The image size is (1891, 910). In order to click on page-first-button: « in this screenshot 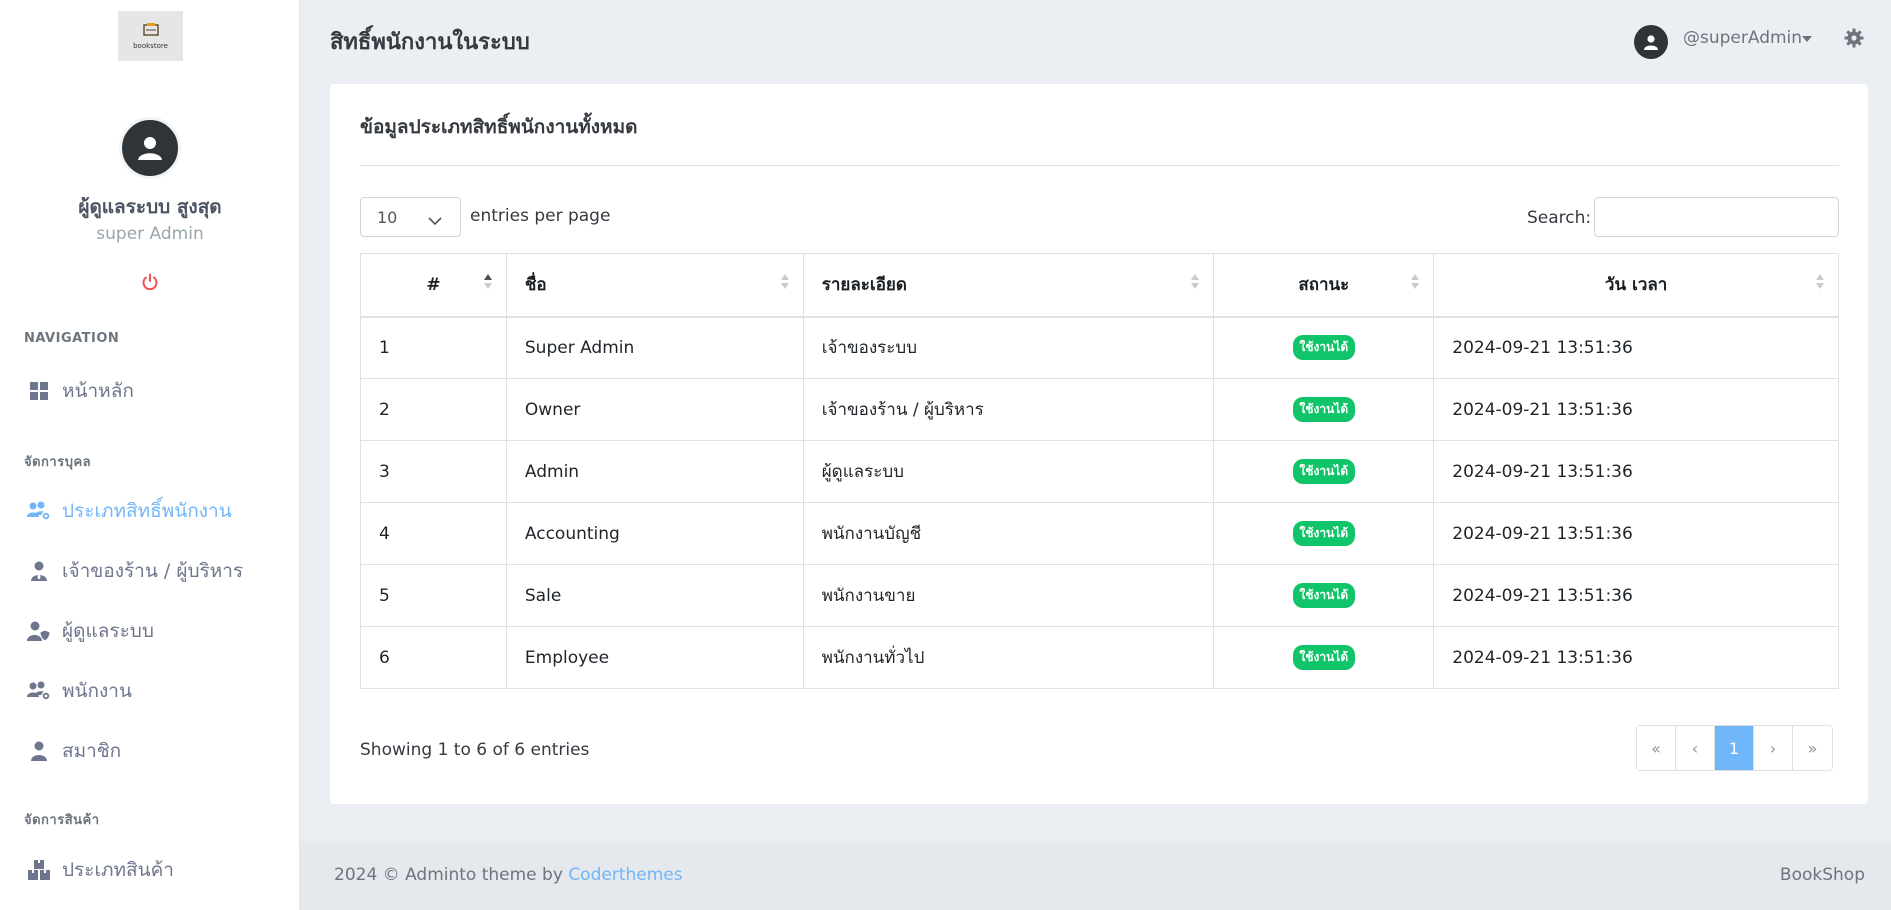, I will do `click(1656, 748)`.